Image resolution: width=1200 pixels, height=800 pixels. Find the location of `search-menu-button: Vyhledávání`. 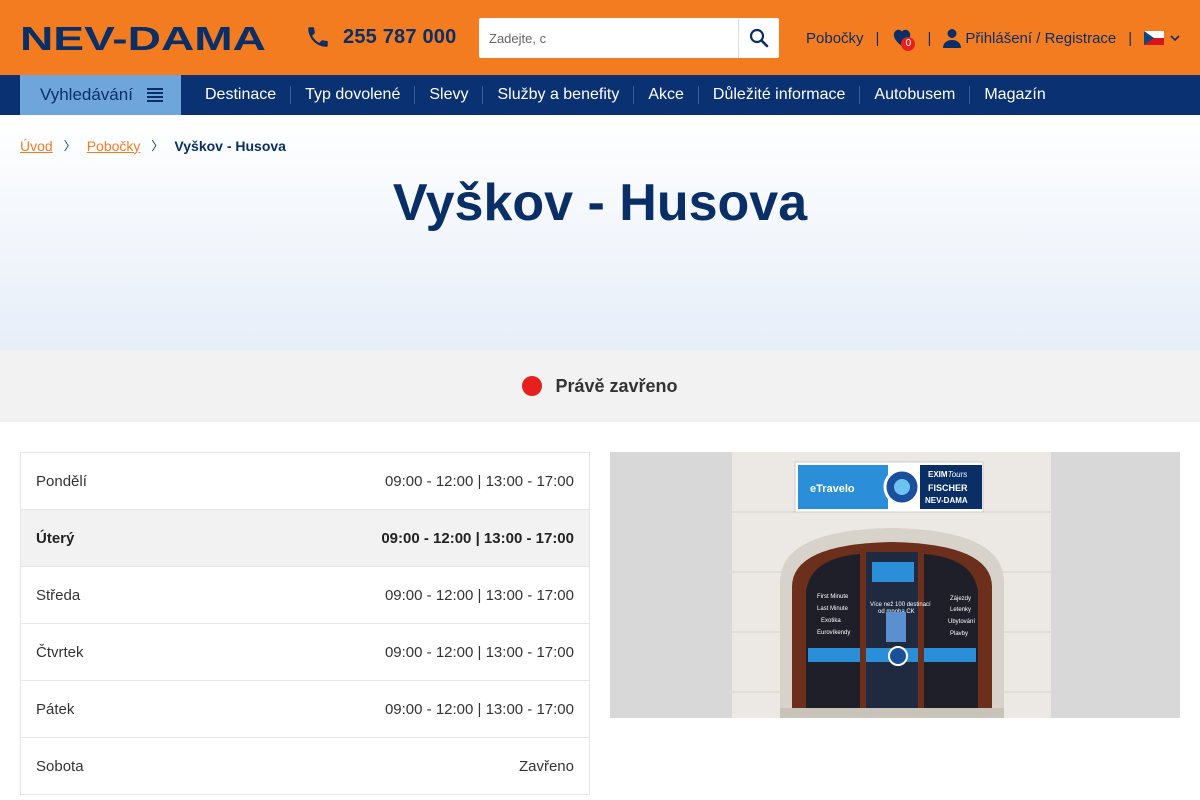

search-menu-button: Vyhledávání is located at coordinates (100, 95).